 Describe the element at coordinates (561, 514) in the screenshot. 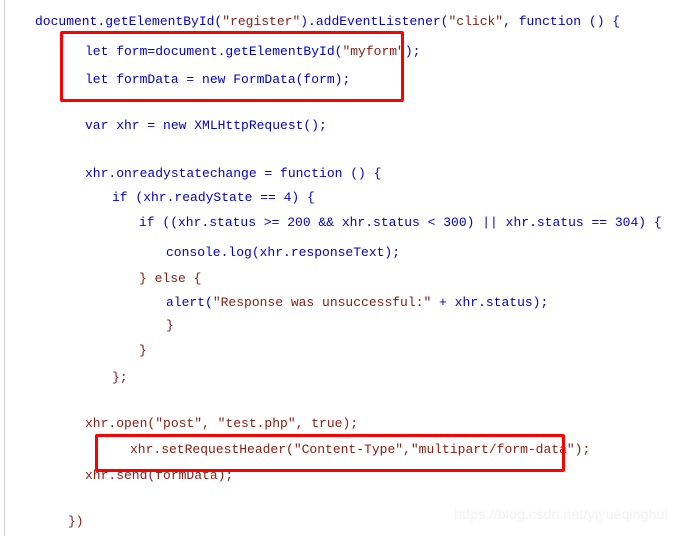

I see `watermark-text: https://blog.csdn.net/yiyueqinghui` at that location.